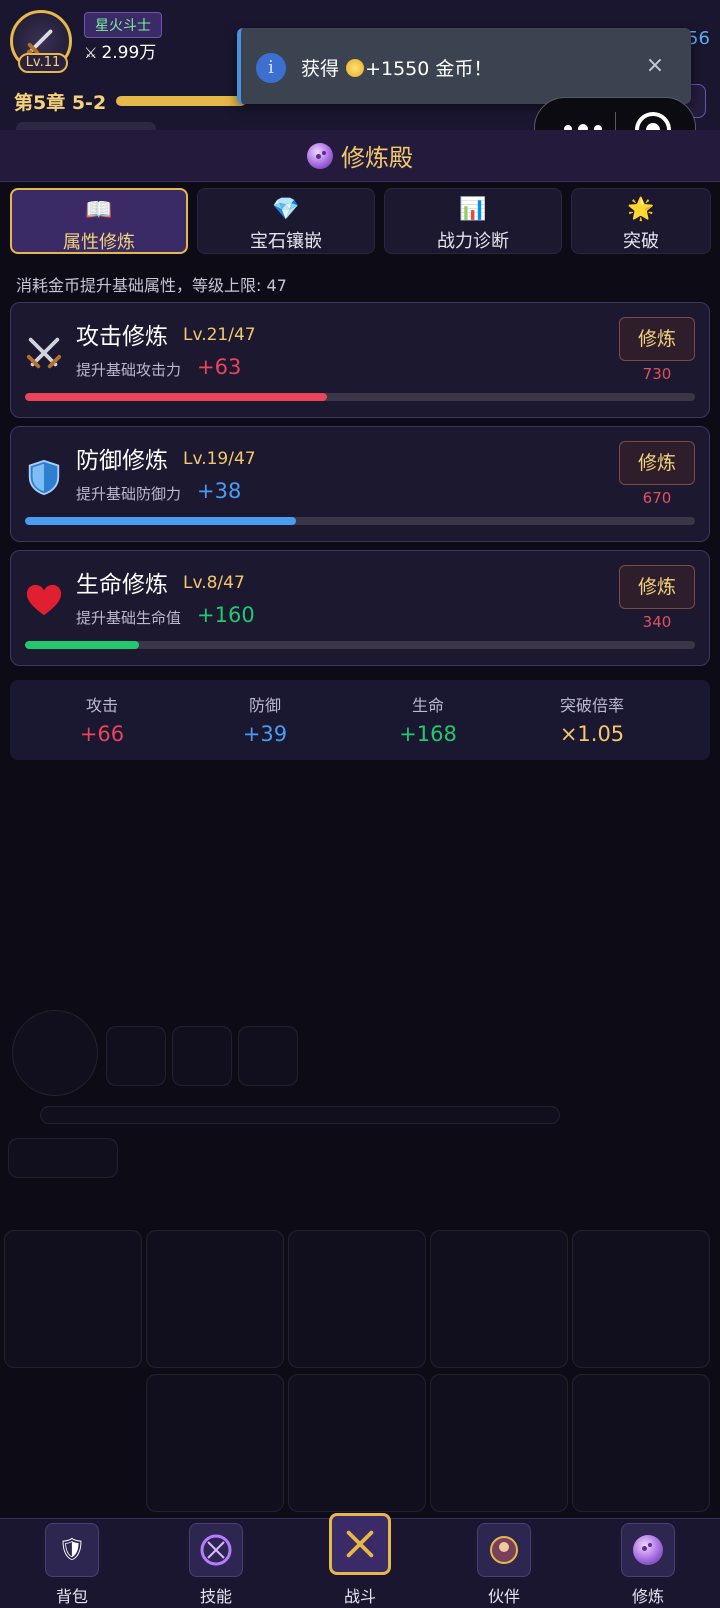 The image size is (720, 1608). I want to click on close-icon: ×, so click(655, 66).